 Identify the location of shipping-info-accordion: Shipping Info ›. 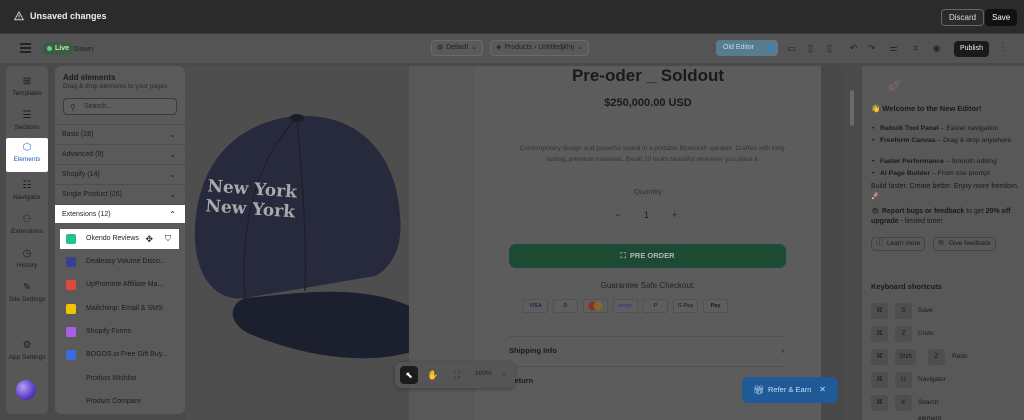
(647, 350).